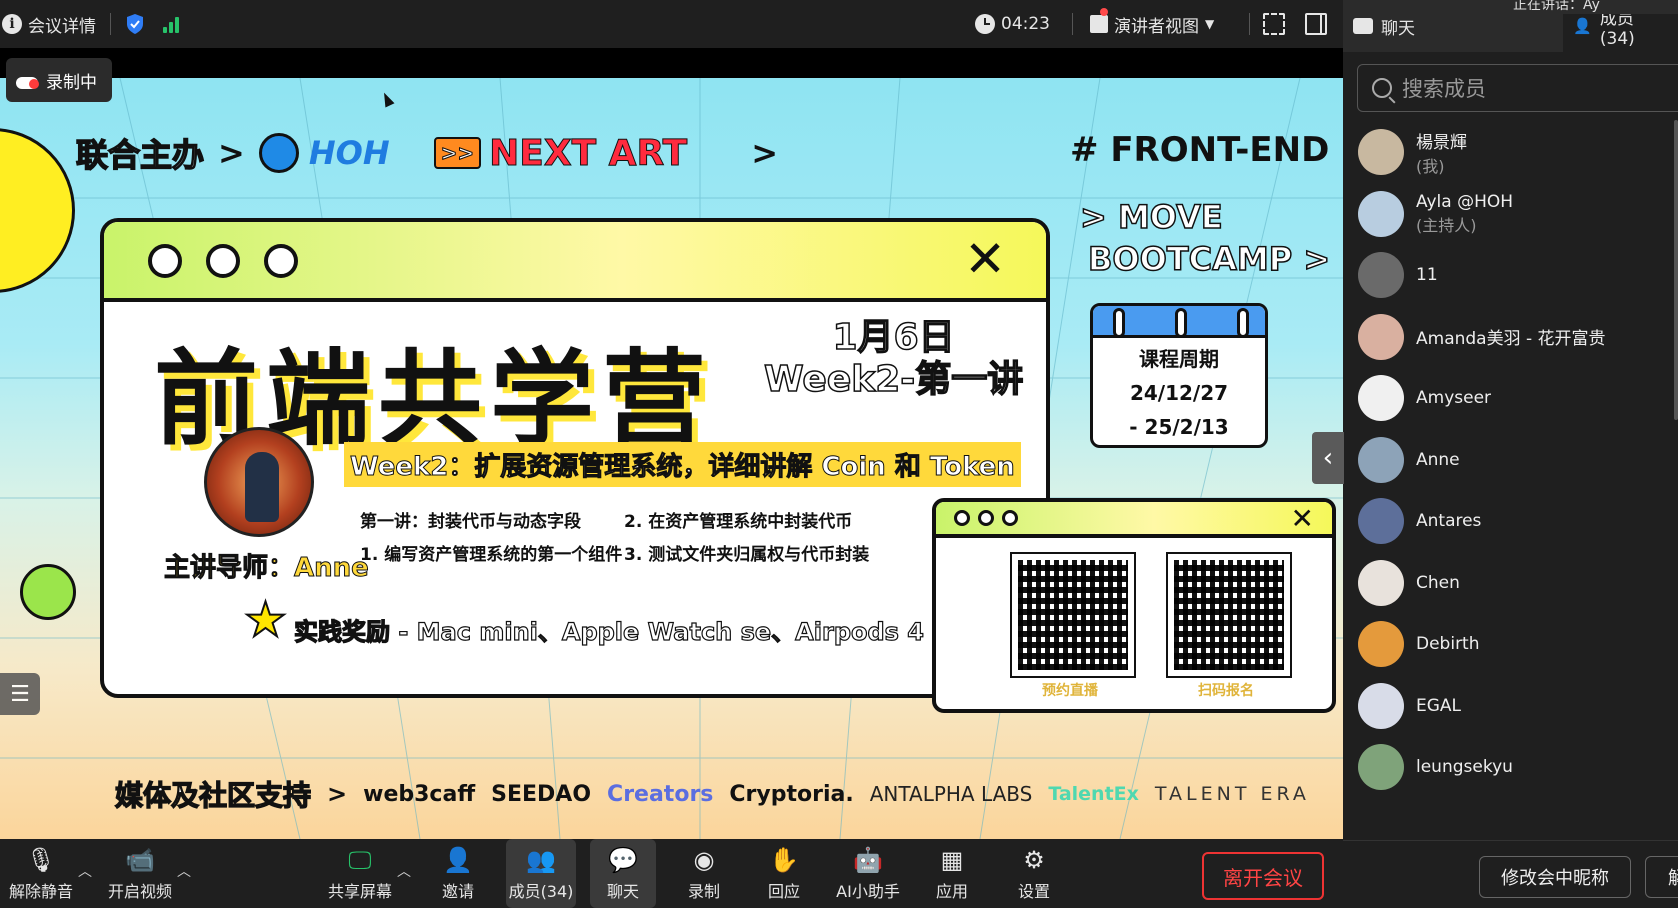 The height and width of the screenshot is (908, 1678). I want to click on start-video-button: 📹 开启视频, so click(140, 873).